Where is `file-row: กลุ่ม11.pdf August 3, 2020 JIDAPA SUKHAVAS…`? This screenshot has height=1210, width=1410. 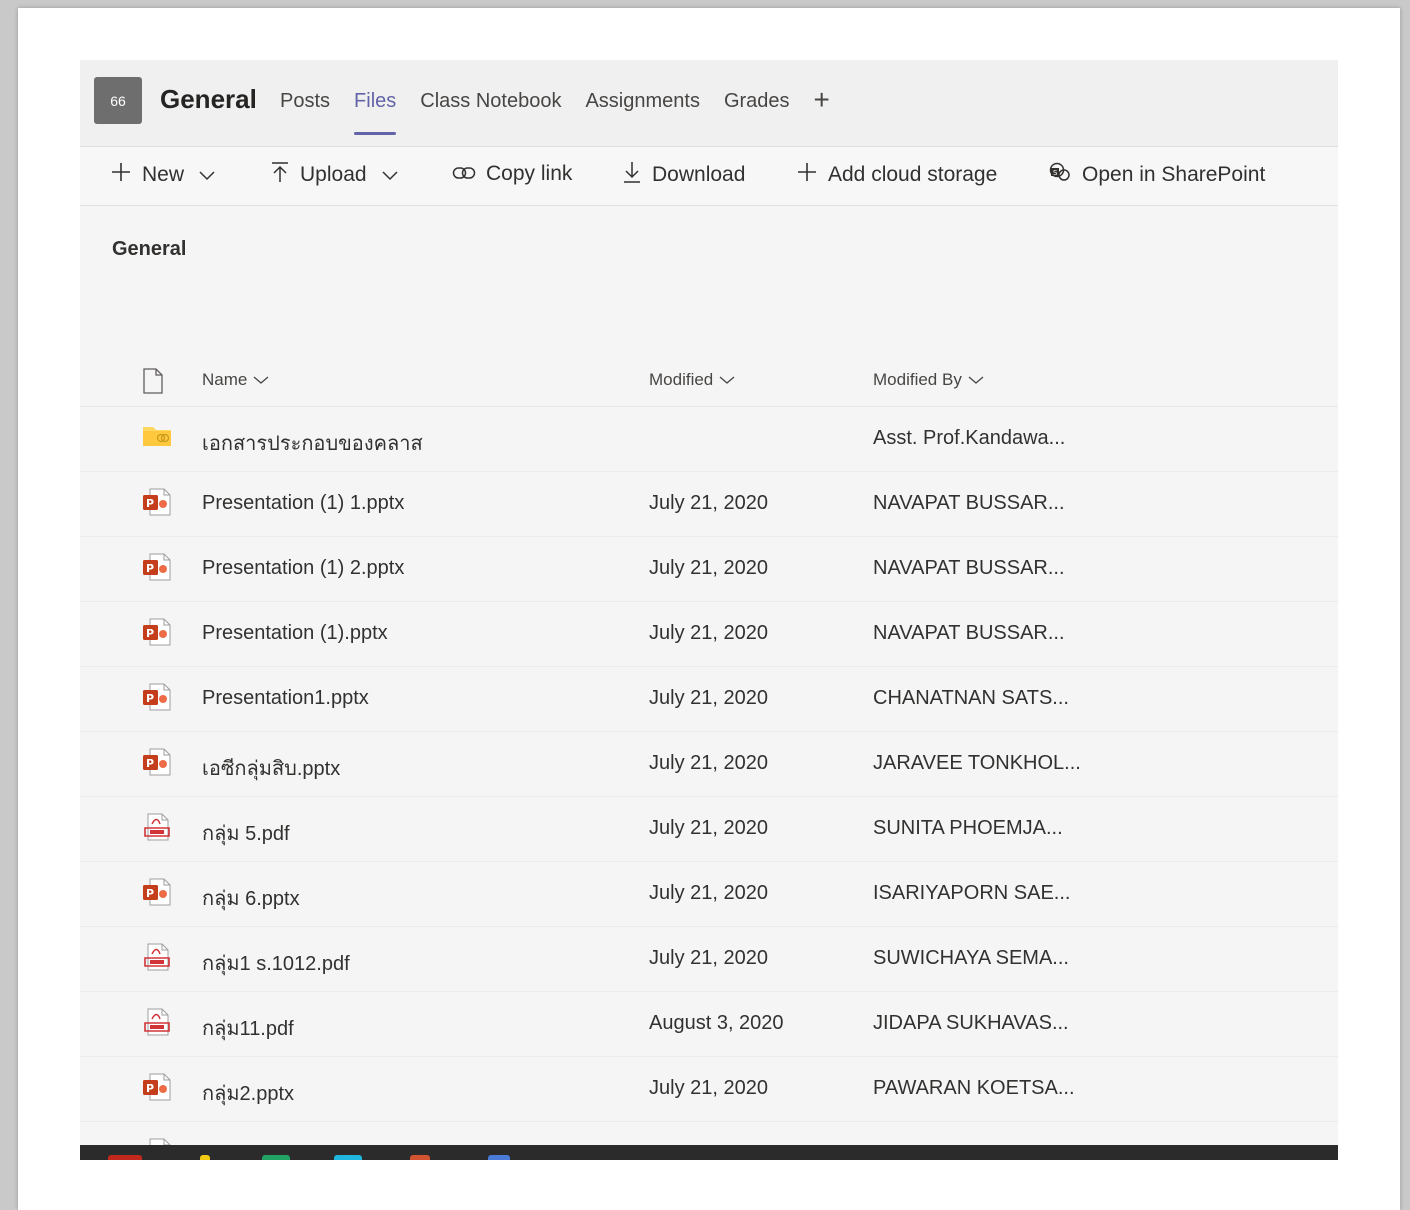
file-row: กลุ่ม11.pdf August 3, 2020 JIDAPA SUKHAVAS… is located at coordinates (709, 1024).